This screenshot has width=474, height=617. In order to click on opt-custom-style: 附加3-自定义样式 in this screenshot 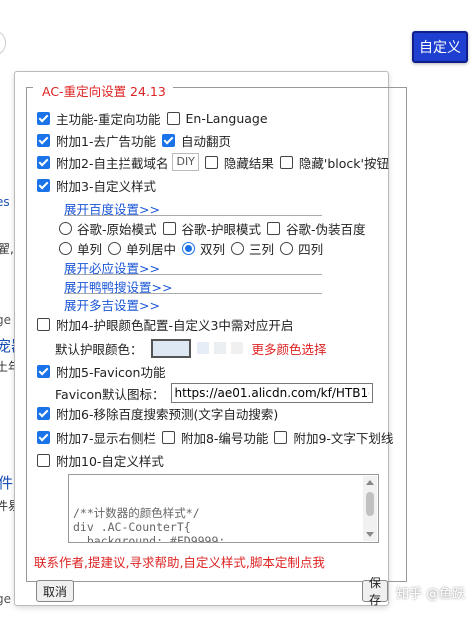, I will do `click(96, 185)`.